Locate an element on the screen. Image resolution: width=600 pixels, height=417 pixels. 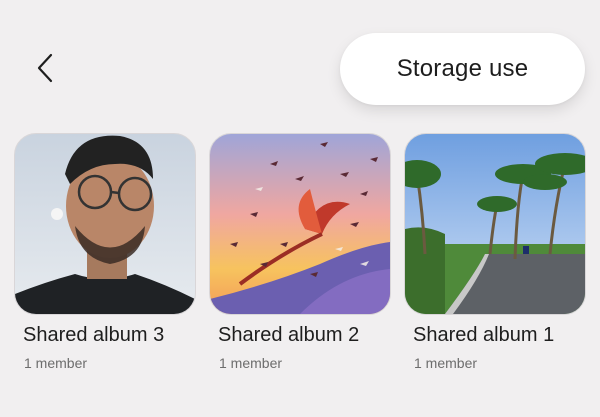
chevron-left-icon is located at coordinates (46, 70).